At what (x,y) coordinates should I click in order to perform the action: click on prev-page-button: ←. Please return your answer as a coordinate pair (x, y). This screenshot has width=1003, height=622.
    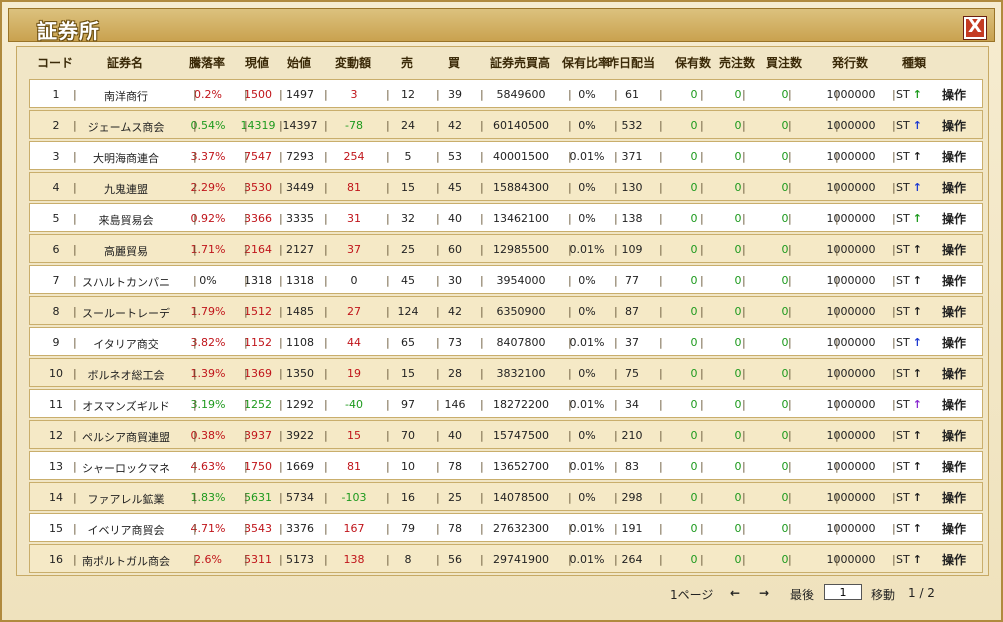
    Looking at the image, I should click on (735, 593).